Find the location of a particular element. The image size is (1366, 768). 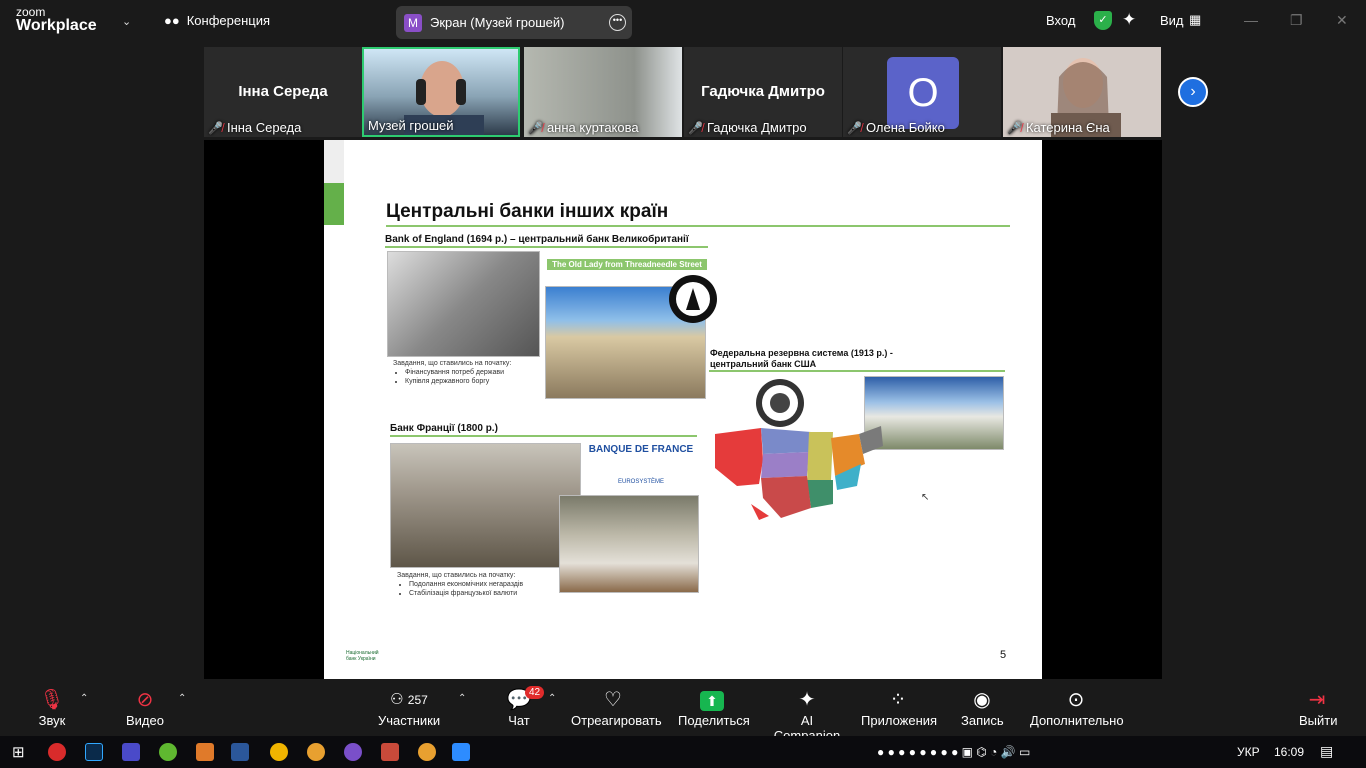

record-label: Запись is located at coordinates (982, 720).